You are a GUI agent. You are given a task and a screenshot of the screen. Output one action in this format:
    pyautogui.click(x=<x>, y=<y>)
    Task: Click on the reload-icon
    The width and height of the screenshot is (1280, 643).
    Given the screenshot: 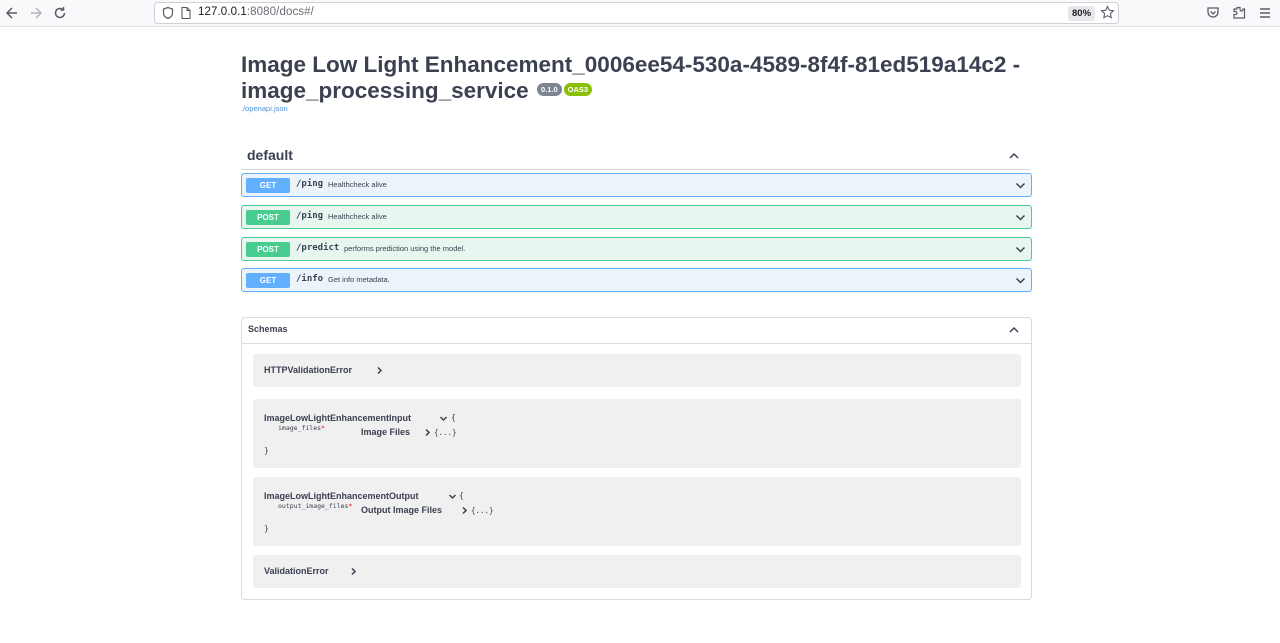 What is the action you would take?
    pyautogui.click(x=60, y=13)
    